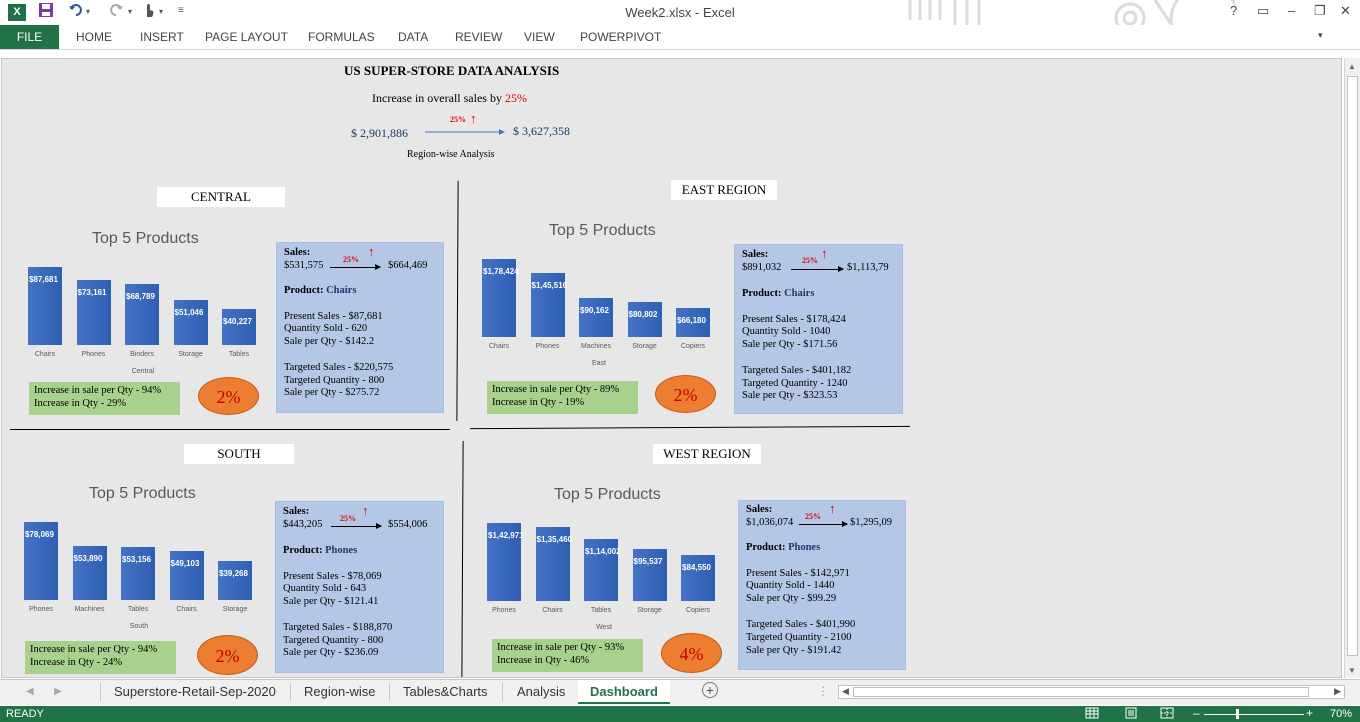 The width and height of the screenshot is (1360, 722). I want to click on horizontal-divider-right, so click(690, 427).